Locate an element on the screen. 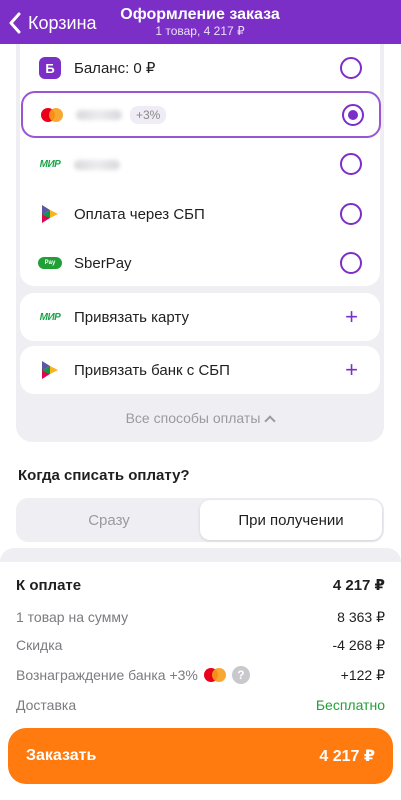 Image resolution: width=401 pixels, height=800 pixels. card-masked: +3% is located at coordinates (121, 114).